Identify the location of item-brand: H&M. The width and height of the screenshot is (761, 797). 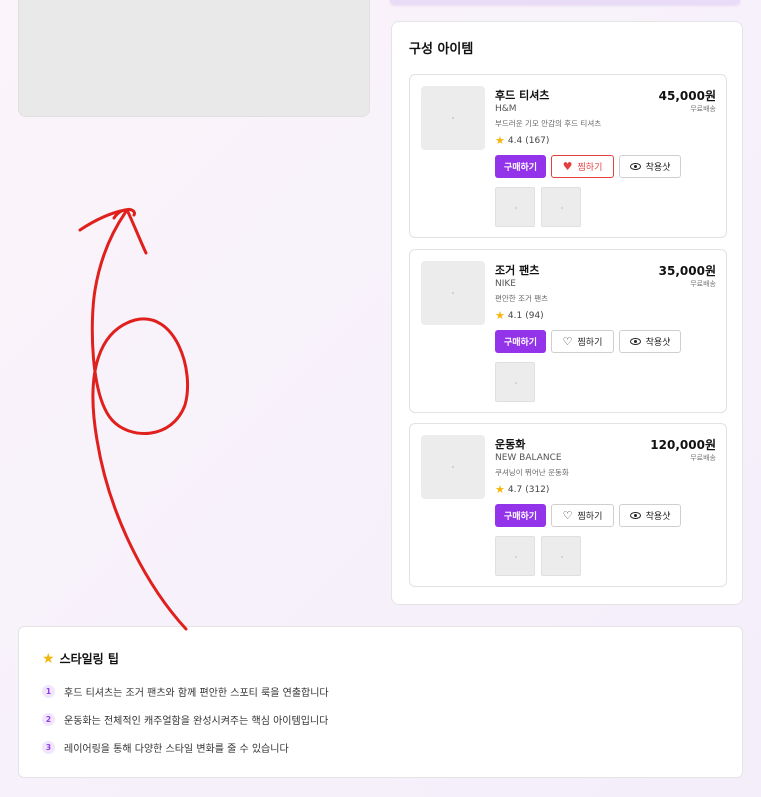
(506, 109).